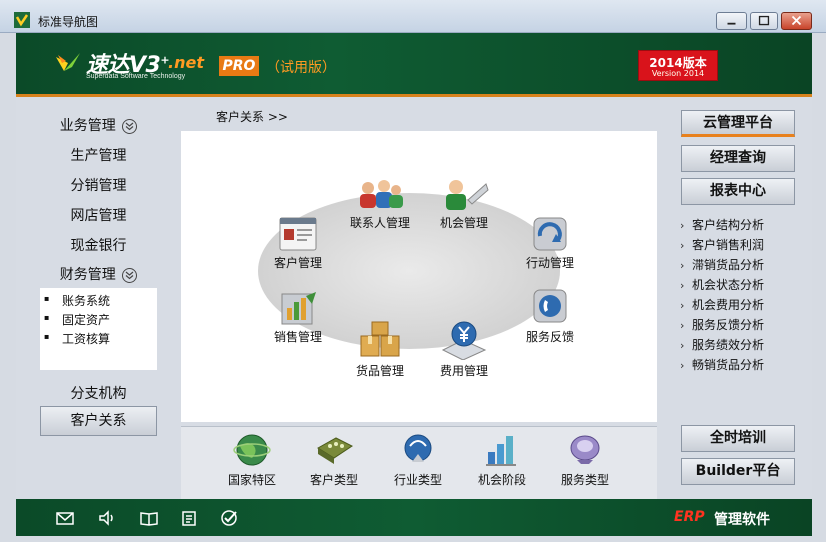 The width and height of the screenshot is (826, 542). I want to click on customer-type-icon, so click(335, 450).